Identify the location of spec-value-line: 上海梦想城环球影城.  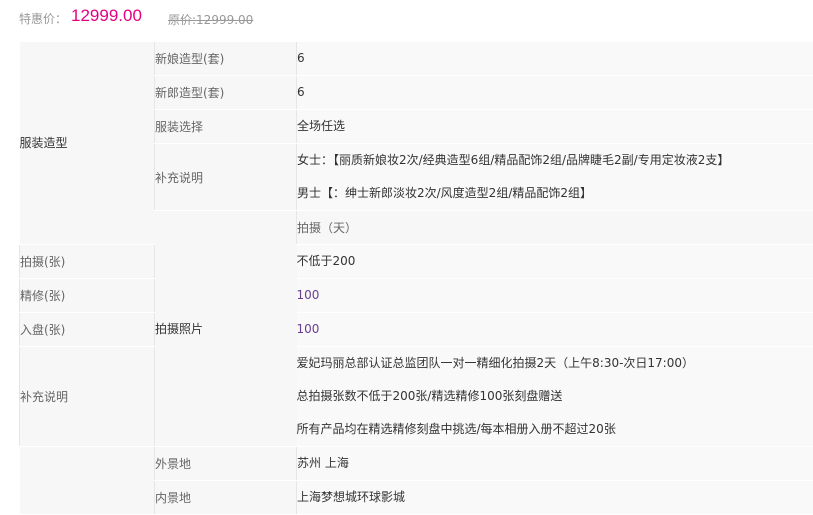
(555, 497).